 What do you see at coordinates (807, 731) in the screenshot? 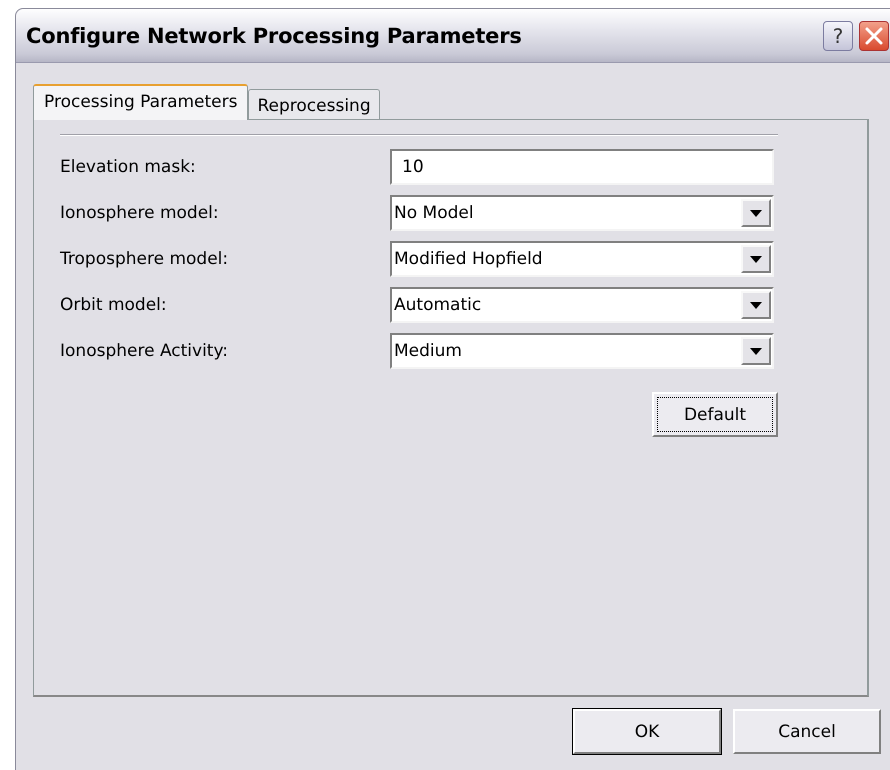
I see `dialog-button: Cancel` at bounding box center [807, 731].